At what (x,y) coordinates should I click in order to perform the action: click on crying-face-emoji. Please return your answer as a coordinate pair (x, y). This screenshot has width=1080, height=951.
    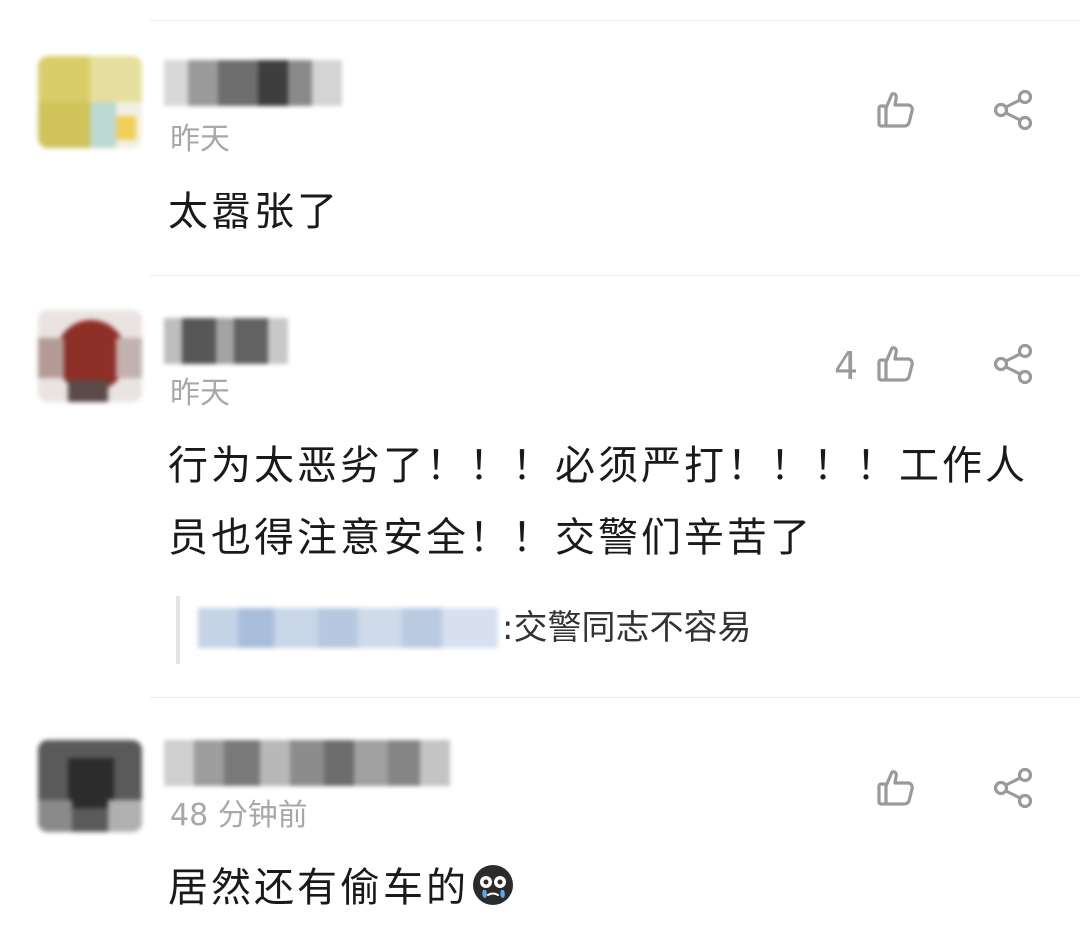
    Looking at the image, I should click on (493, 881).